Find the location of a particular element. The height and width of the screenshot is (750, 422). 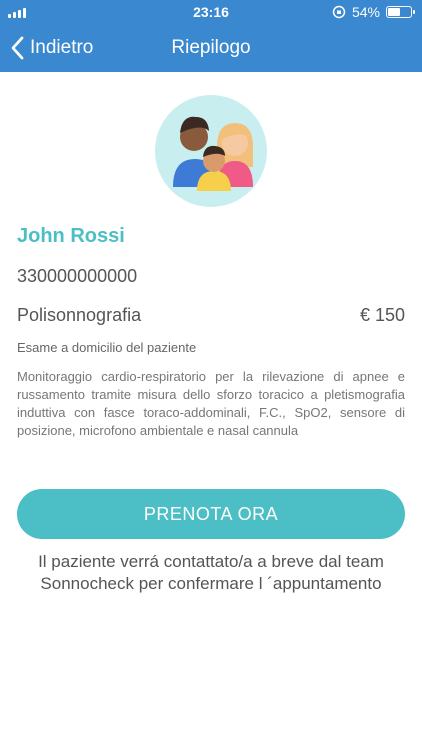

book-now-button: PRENOTA ORA is located at coordinates (211, 514).